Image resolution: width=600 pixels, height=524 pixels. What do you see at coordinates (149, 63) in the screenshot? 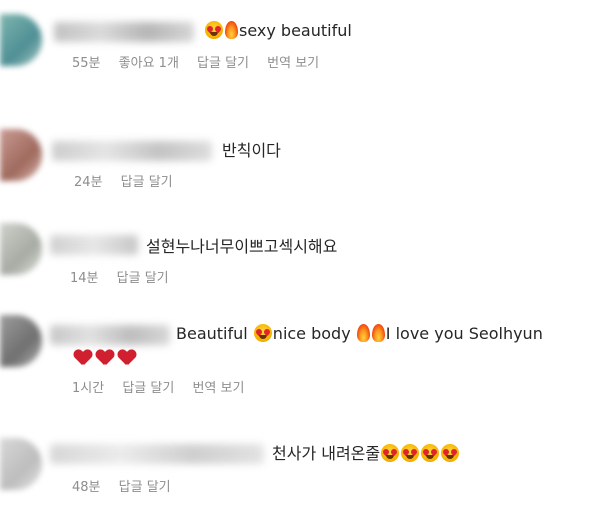
I see `likes-count: 좋아요 1개` at bounding box center [149, 63].